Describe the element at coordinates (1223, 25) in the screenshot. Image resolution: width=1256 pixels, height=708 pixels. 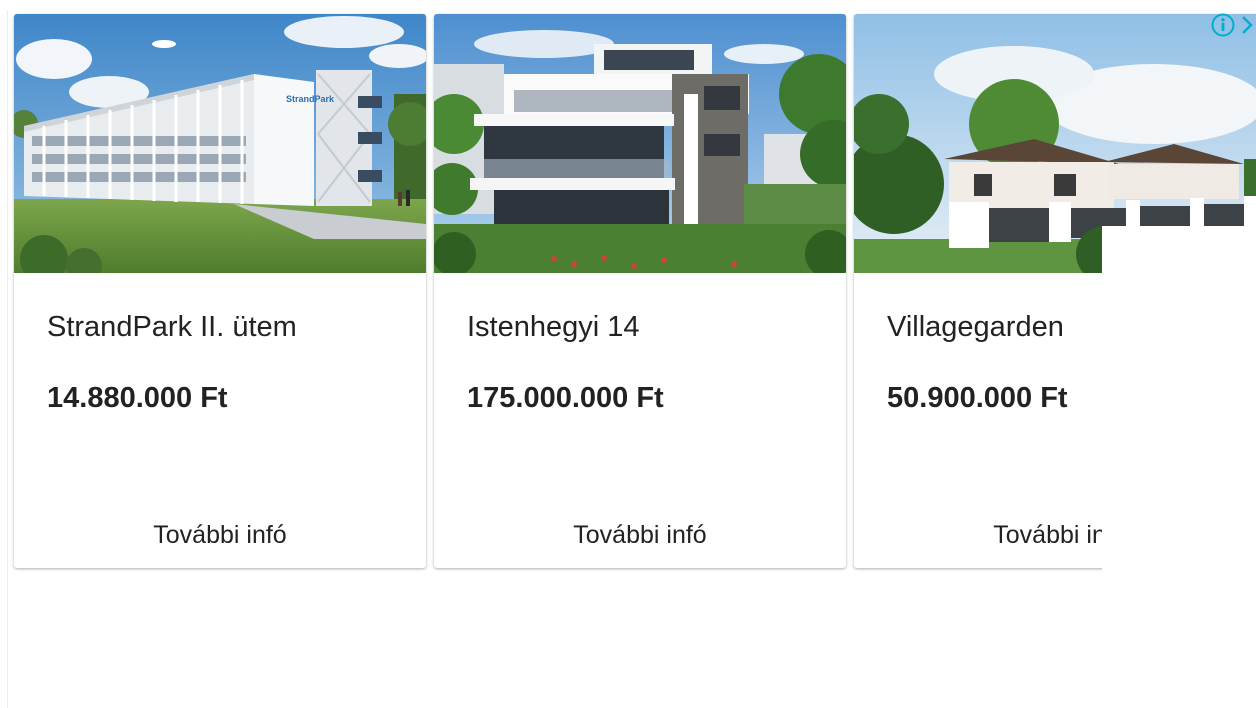
I see `info-icon` at that location.